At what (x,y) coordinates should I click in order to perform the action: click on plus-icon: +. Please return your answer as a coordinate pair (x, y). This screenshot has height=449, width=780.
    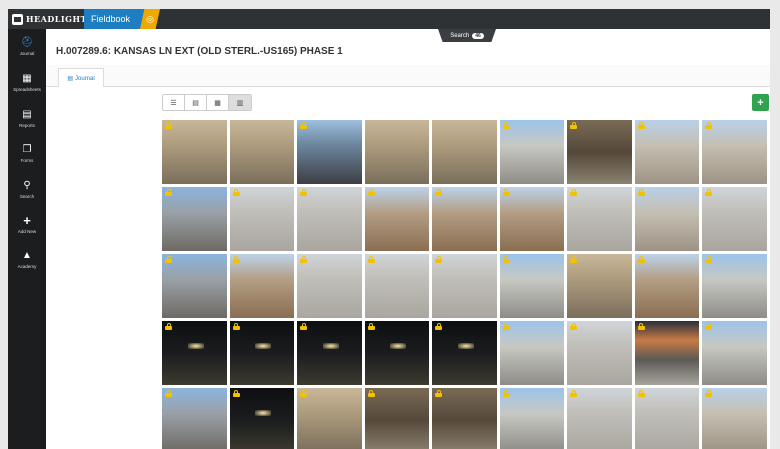
    Looking at the image, I should click on (27, 220).